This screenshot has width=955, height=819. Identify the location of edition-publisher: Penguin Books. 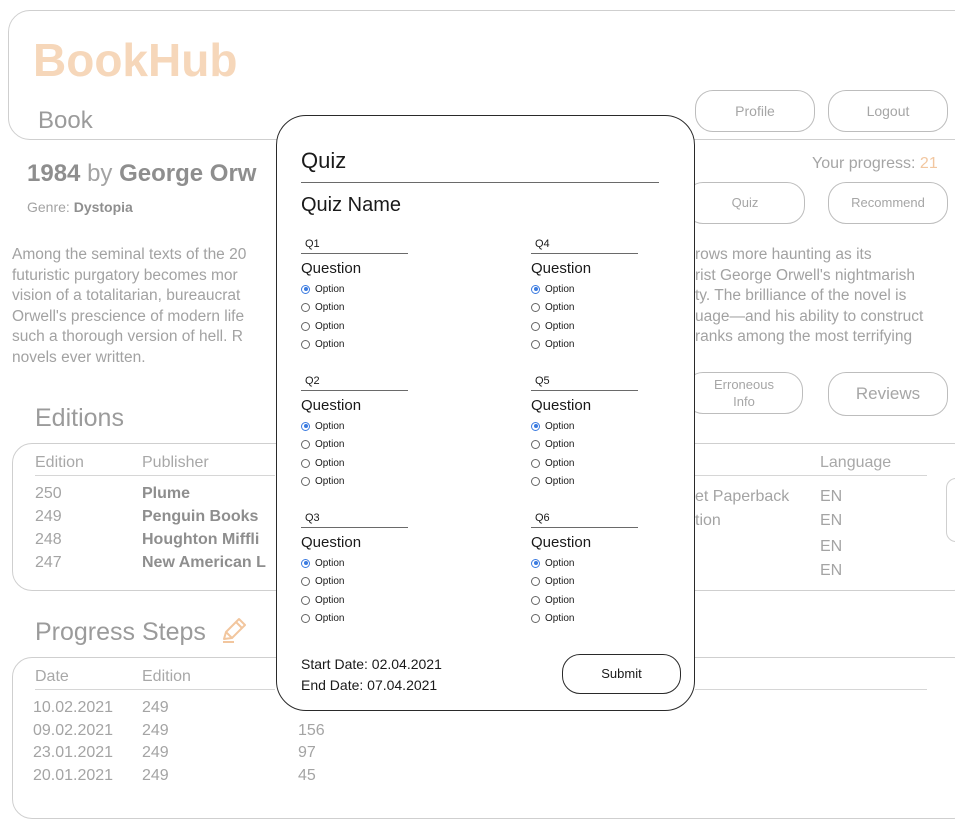
(200, 517).